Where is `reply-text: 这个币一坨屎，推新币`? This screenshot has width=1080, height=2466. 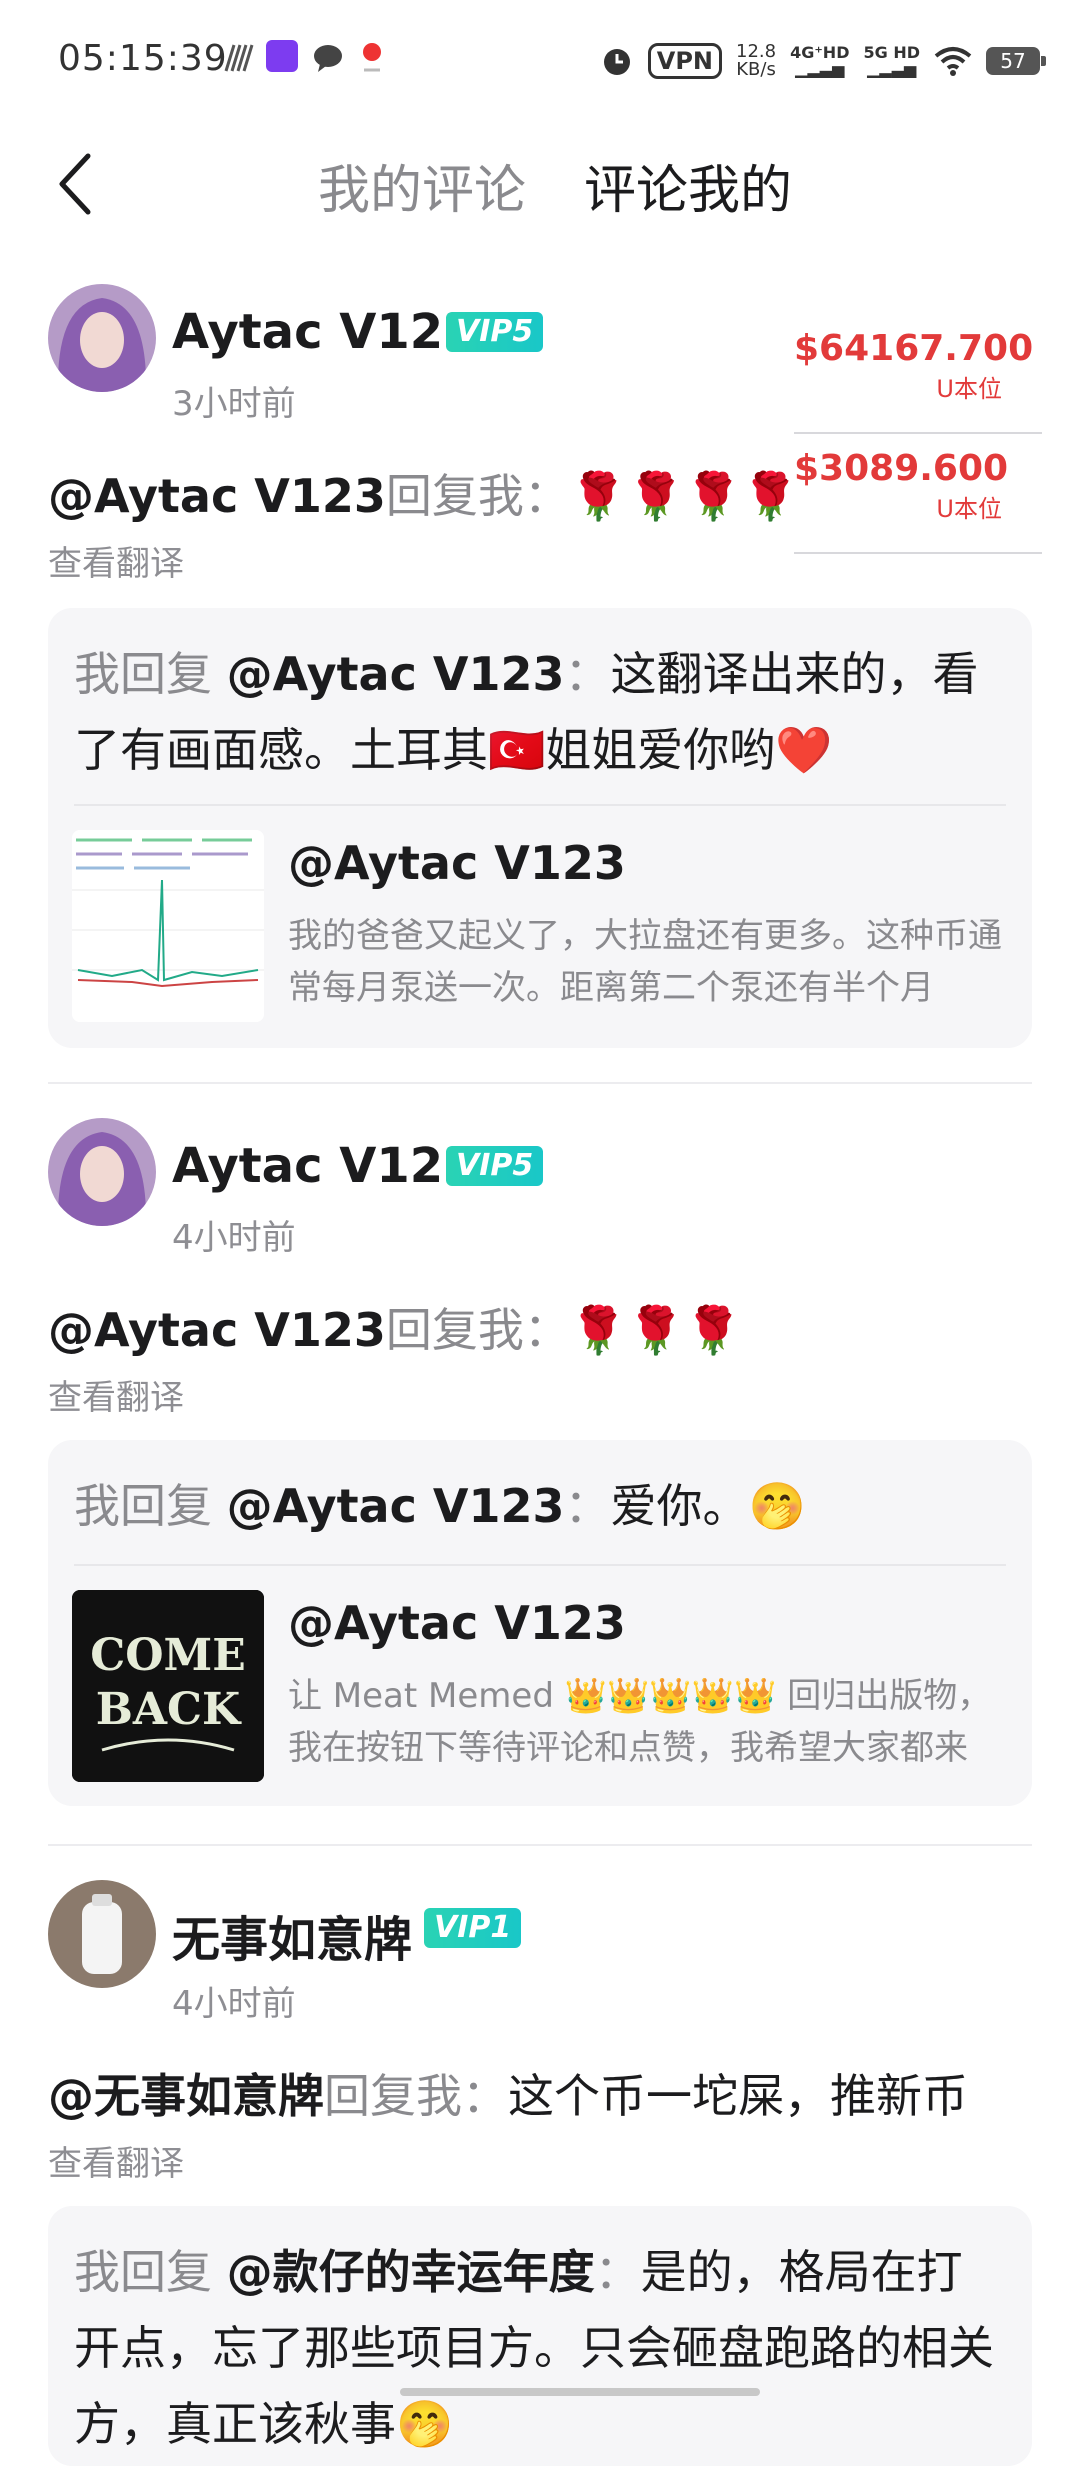
reply-text: 这个币一坨屎，推新币 is located at coordinates (738, 2096).